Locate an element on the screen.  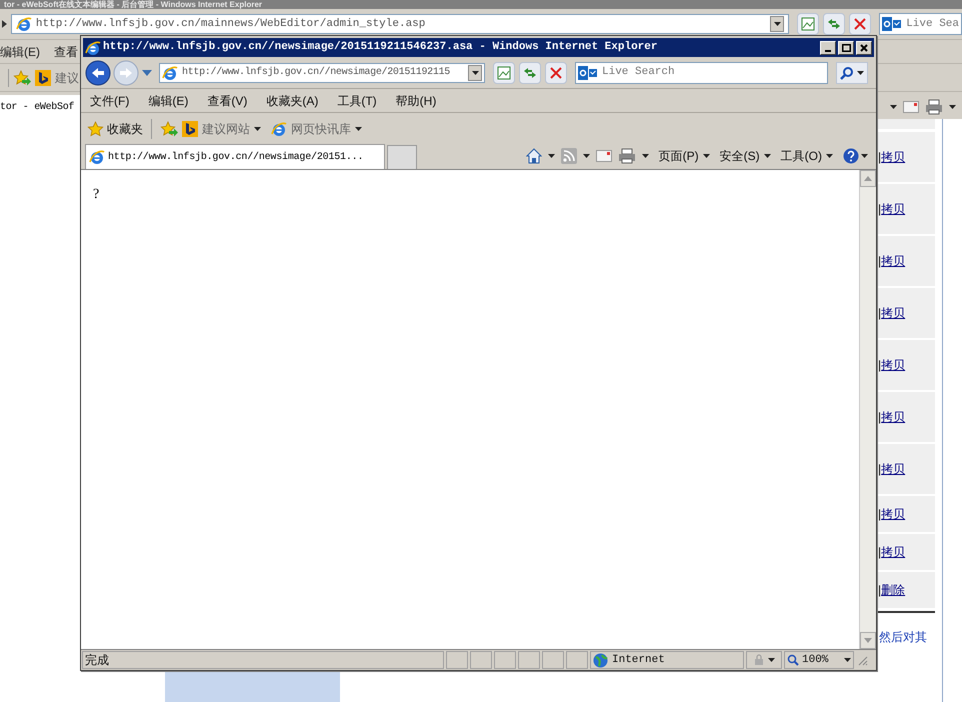
browser-tab: tor - eWebSof is located at coordinates (41, 107).